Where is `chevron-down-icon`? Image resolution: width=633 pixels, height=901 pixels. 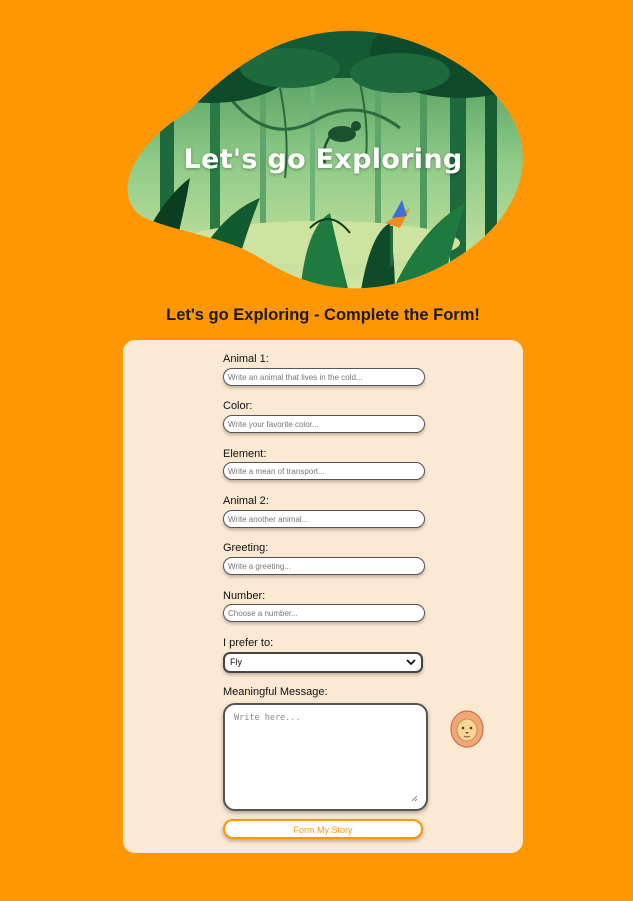 chevron-down-icon is located at coordinates (411, 662).